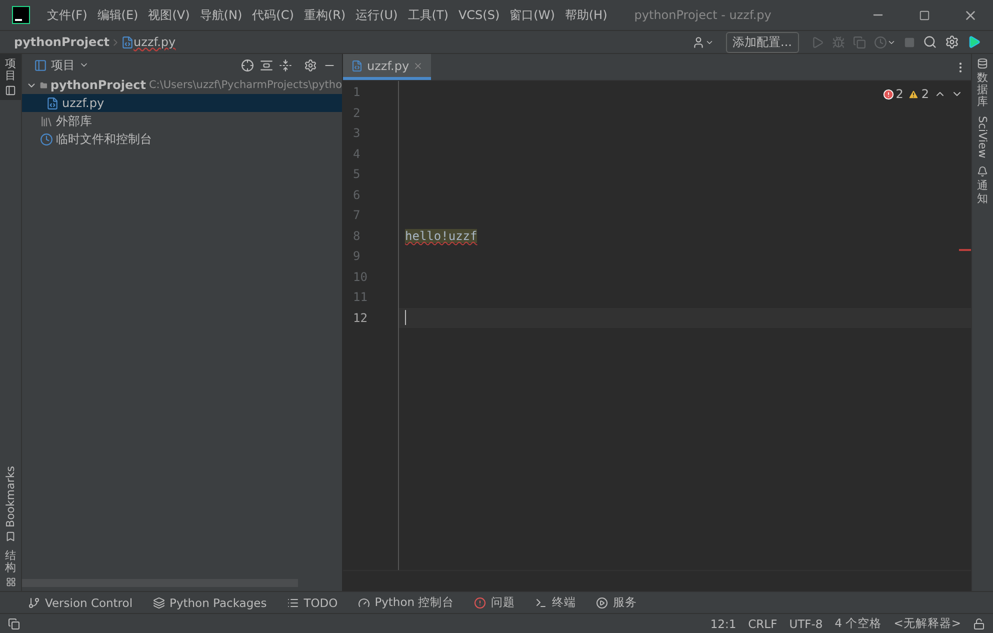 This screenshot has height=633, width=993. I want to click on bell-icon, so click(982, 172).